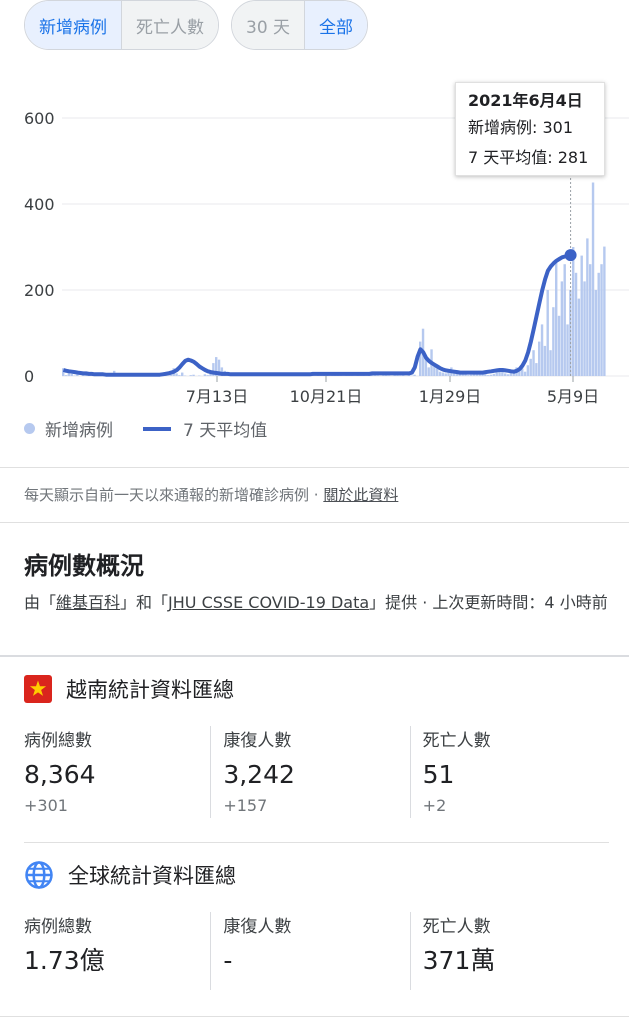  What do you see at coordinates (84, 566) in the screenshot?
I see `overview-title: 病例數概況` at bounding box center [84, 566].